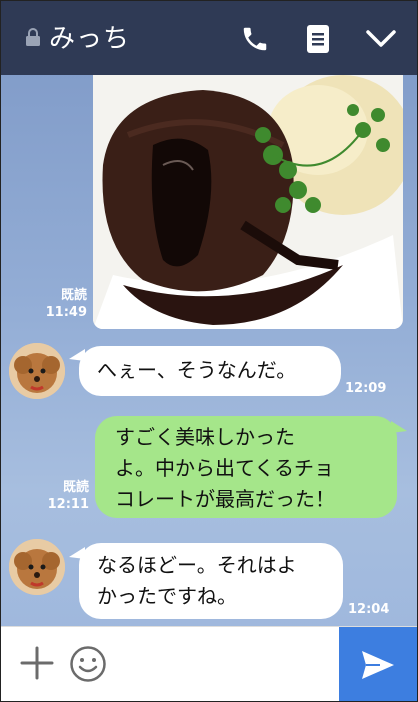  I want to click on message-text-line: なるほどー。それはよ, so click(197, 565).